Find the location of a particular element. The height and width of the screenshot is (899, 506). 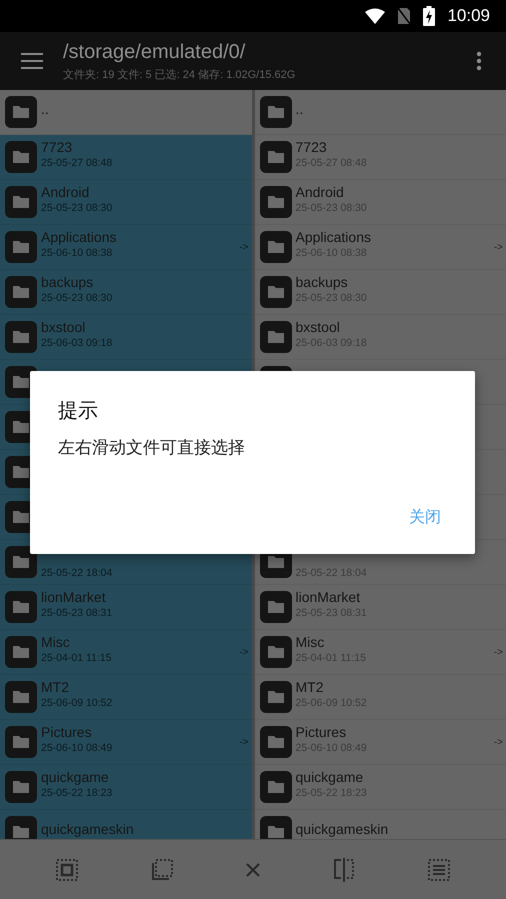

file-row: Misc 25-04-01 11:15 -> is located at coordinates (126, 652).